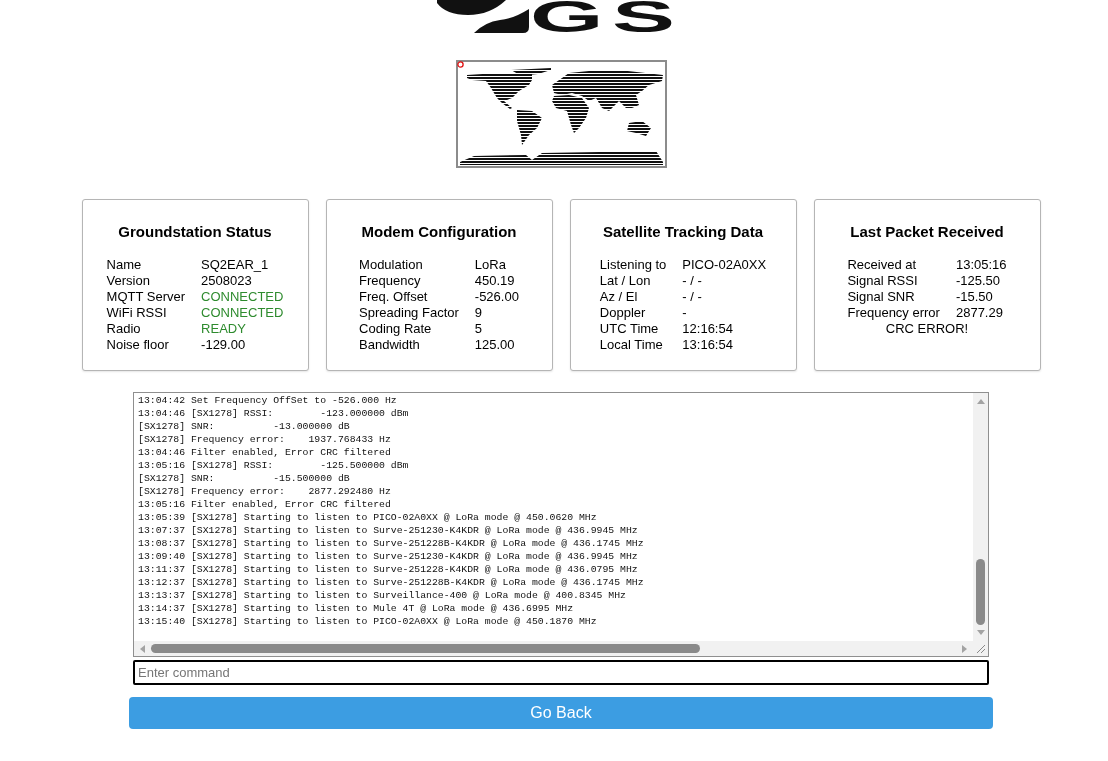  Describe the element at coordinates (124, 329) in the screenshot. I see `field-label: Radio` at that location.